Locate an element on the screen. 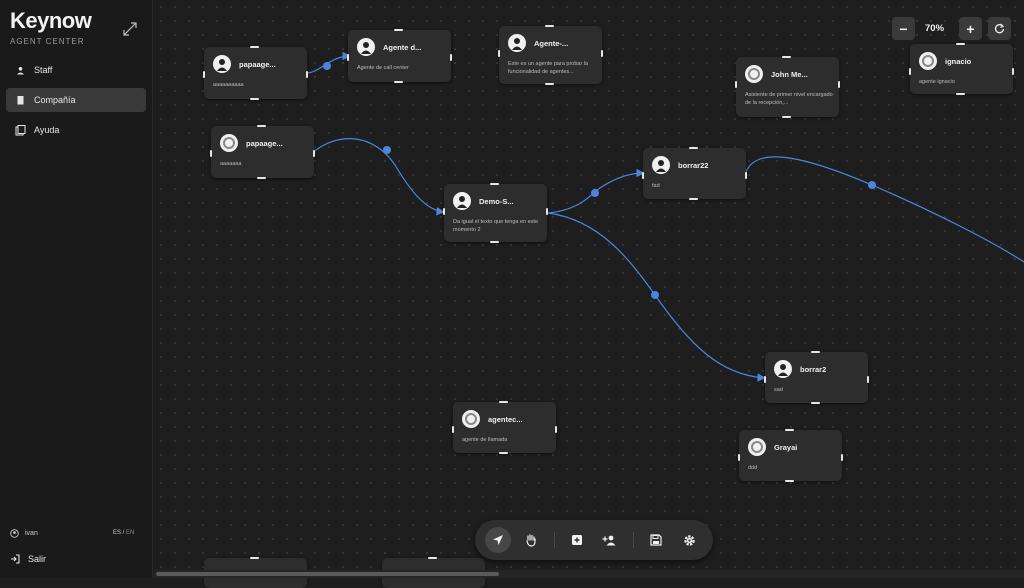 This screenshot has width=1024, height=588. save-button is located at coordinates (656, 540).